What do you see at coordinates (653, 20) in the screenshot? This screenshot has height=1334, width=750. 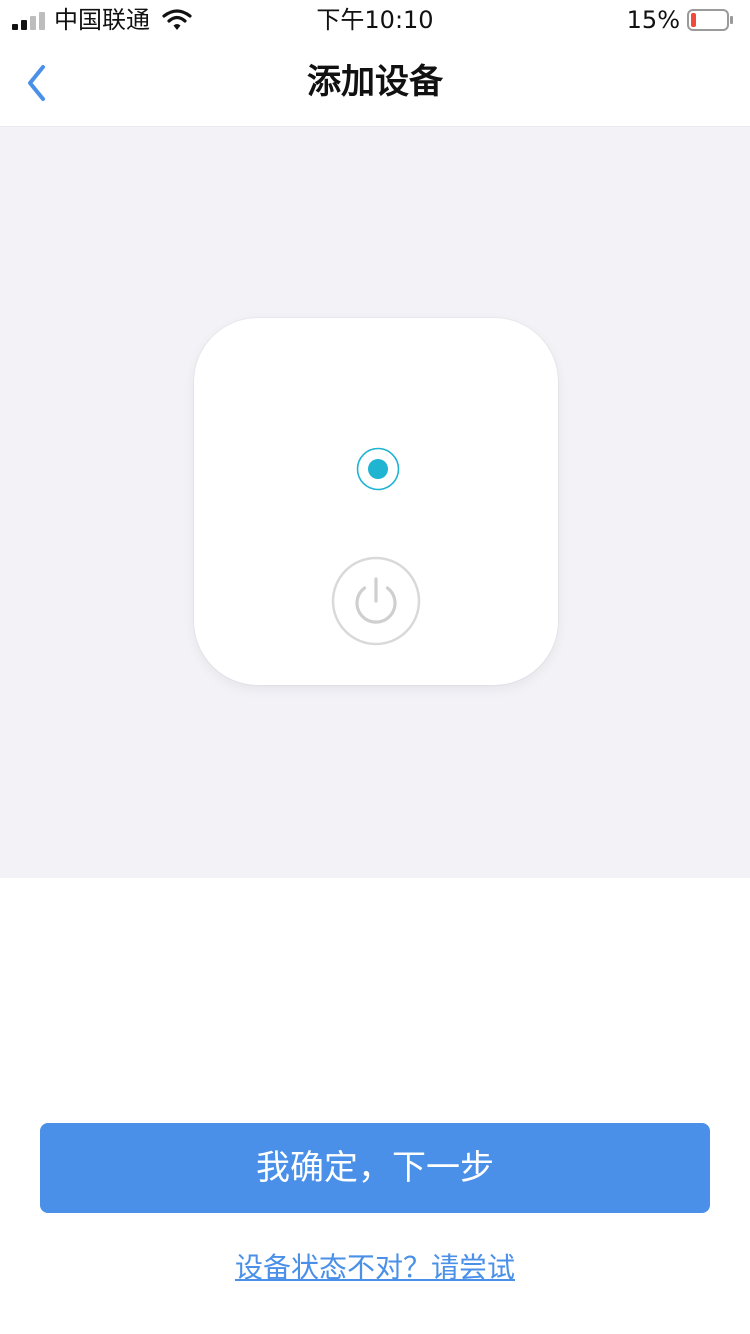 I see `battery-percent: 15%` at bounding box center [653, 20].